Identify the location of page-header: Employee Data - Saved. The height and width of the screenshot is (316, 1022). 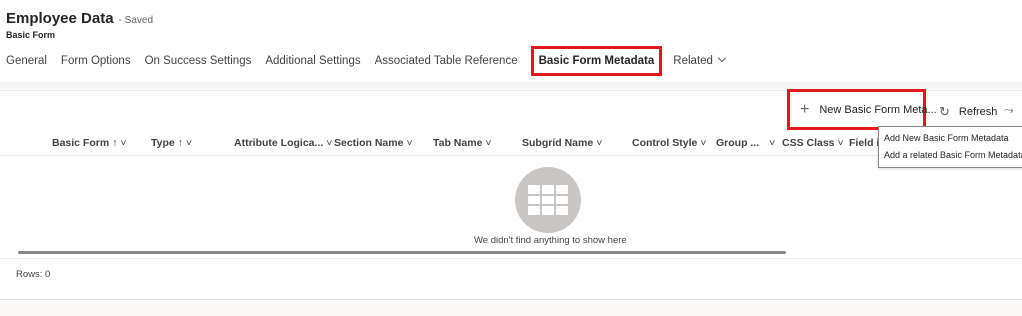
(79, 18).